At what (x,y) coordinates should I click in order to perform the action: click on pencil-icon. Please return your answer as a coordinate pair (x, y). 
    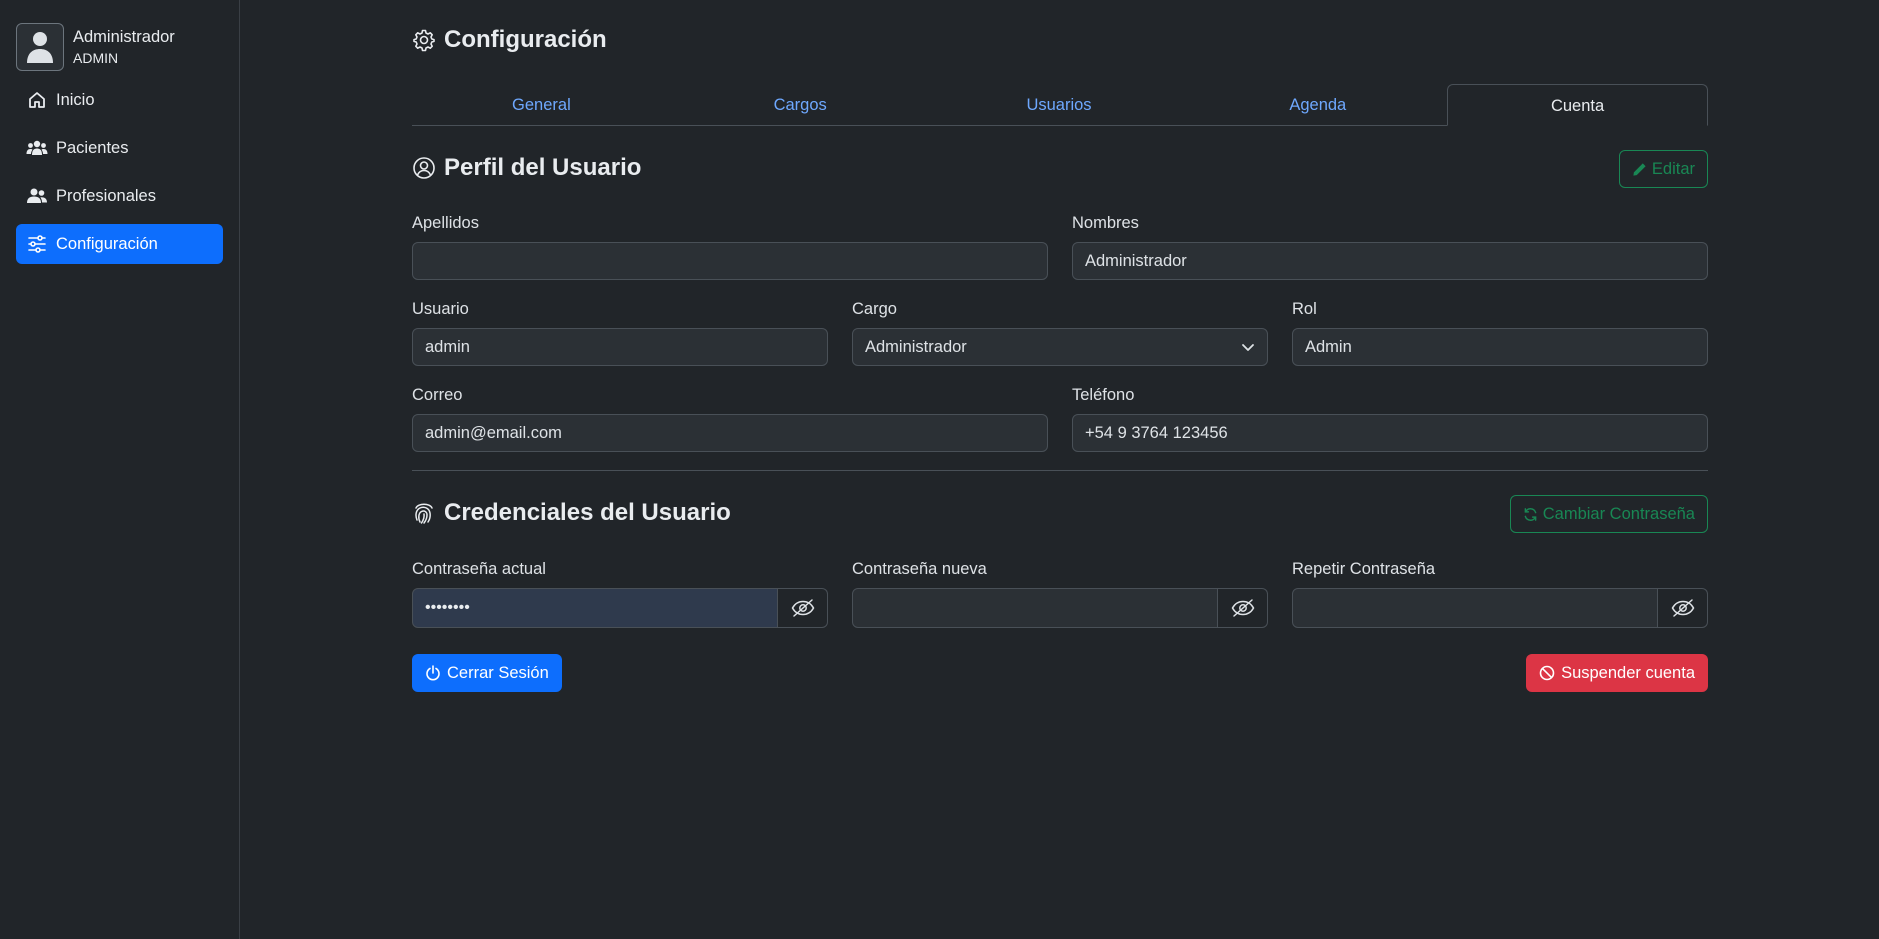
    Looking at the image, I should click on (1639, 169).